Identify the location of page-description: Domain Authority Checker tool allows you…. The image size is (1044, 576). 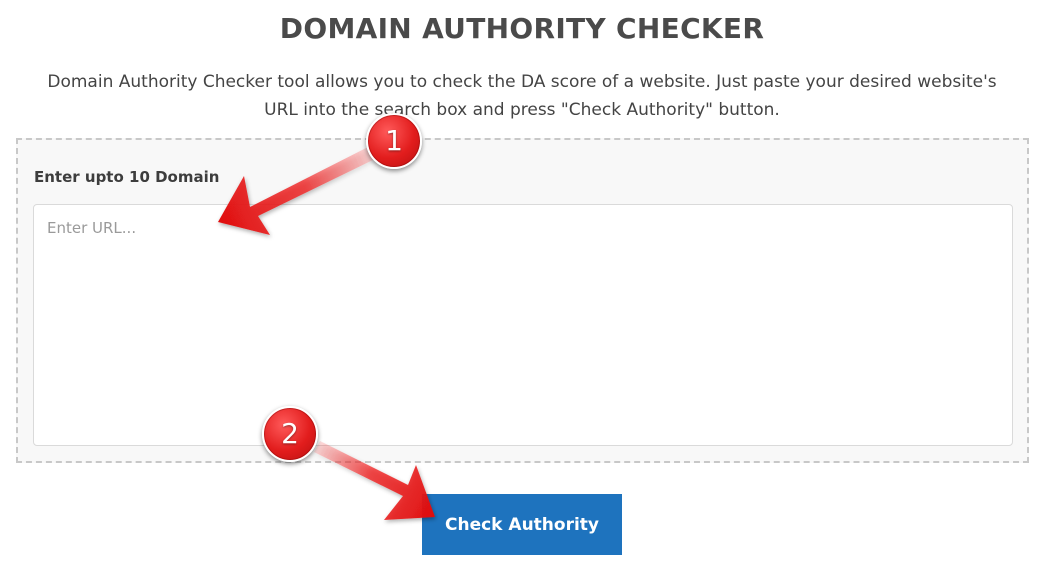
(522, 96).